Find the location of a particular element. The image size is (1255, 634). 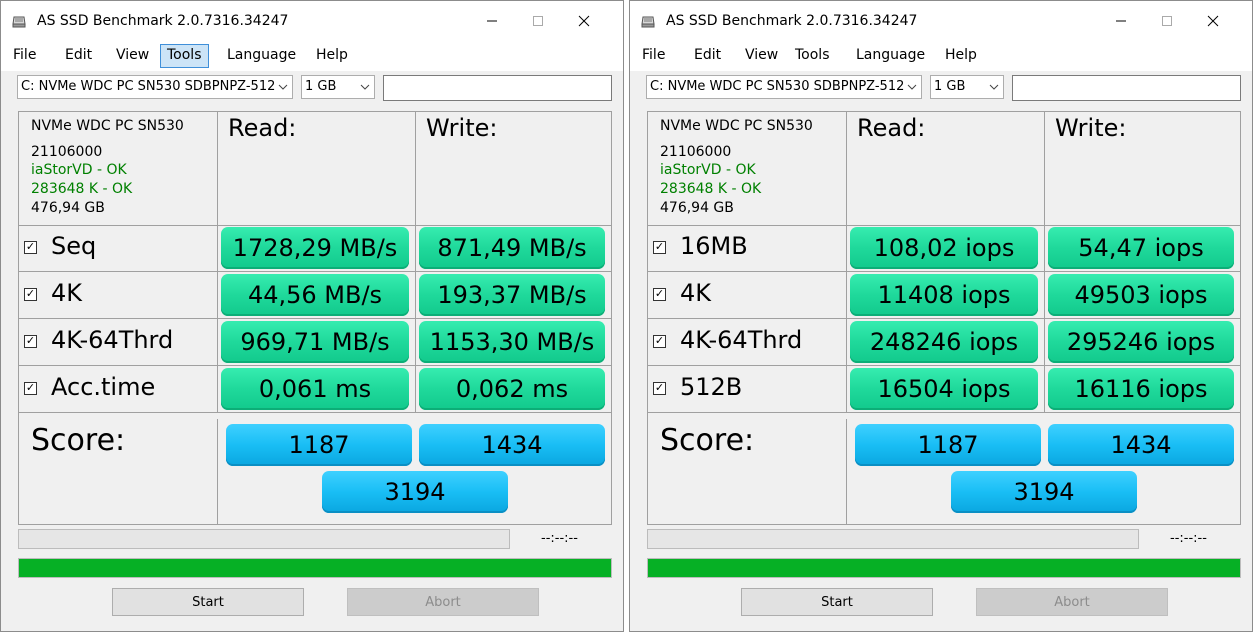

read-result-value: 969,71 MB/s is located at coordinates (315, 342).